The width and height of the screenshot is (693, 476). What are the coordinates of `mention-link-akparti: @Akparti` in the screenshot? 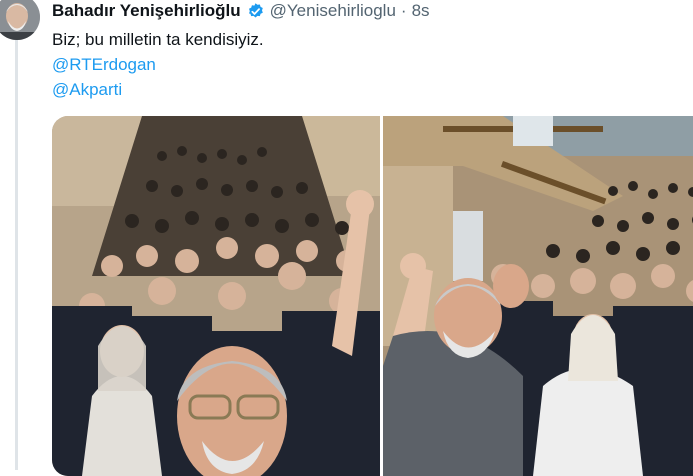 It's located at (158, 89).